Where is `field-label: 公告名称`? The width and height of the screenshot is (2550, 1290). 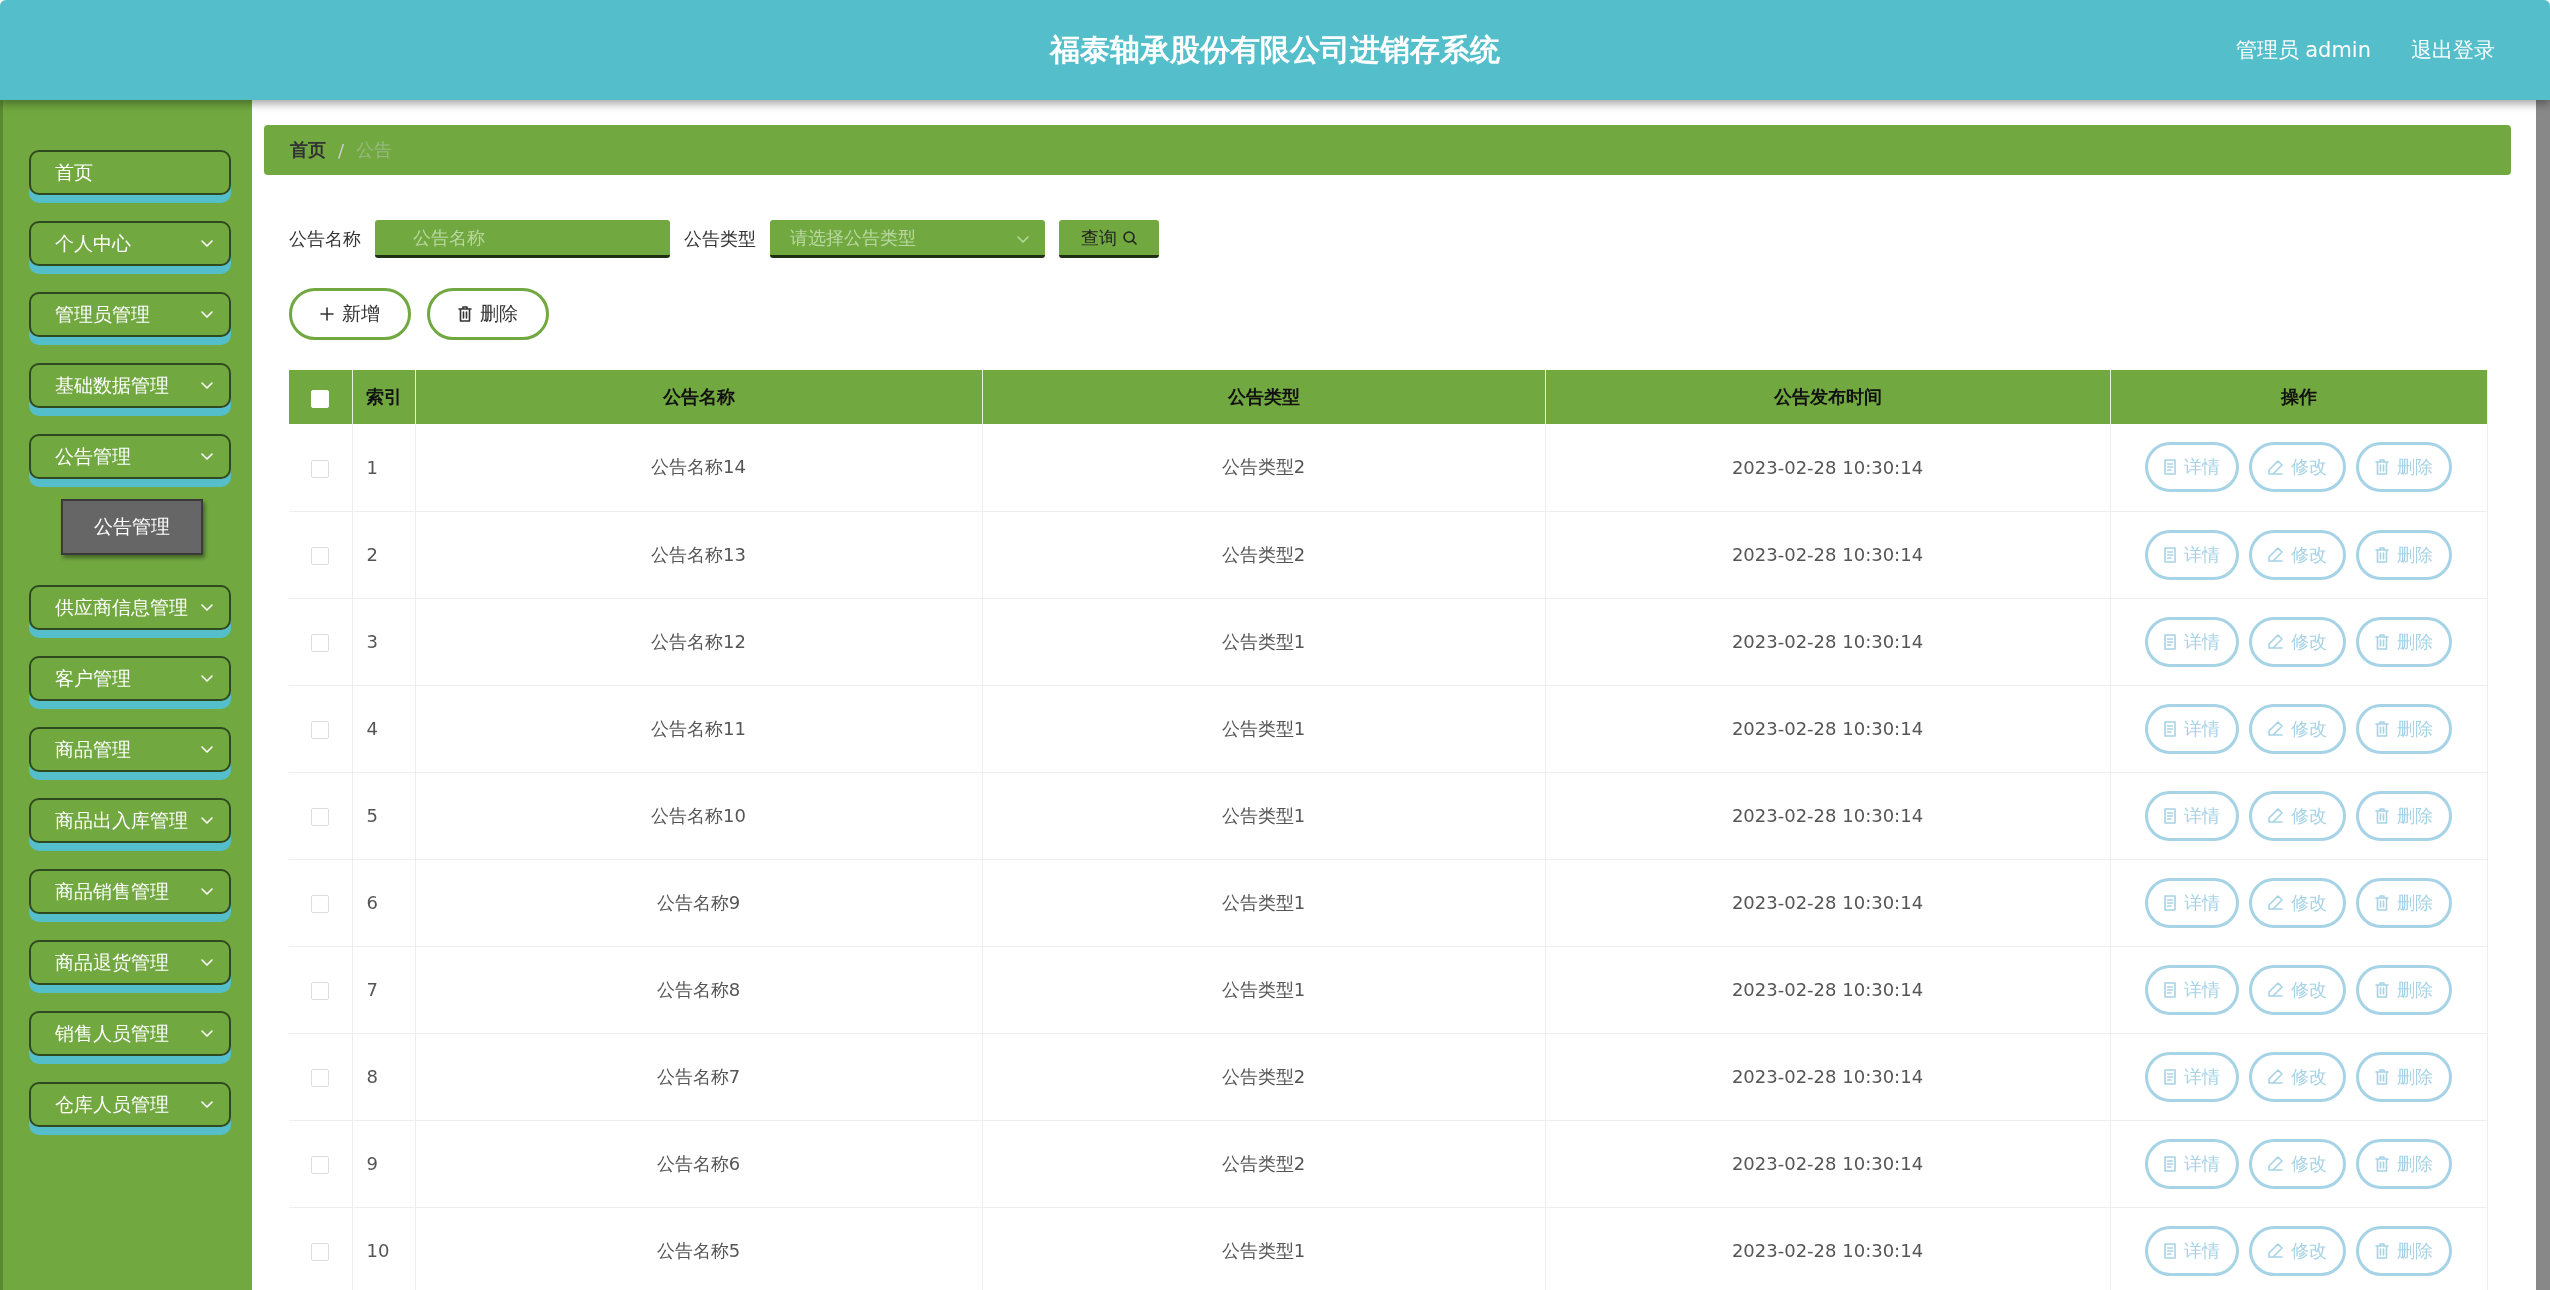 field-label: 公告名称 is located at coordinates (325, 239).